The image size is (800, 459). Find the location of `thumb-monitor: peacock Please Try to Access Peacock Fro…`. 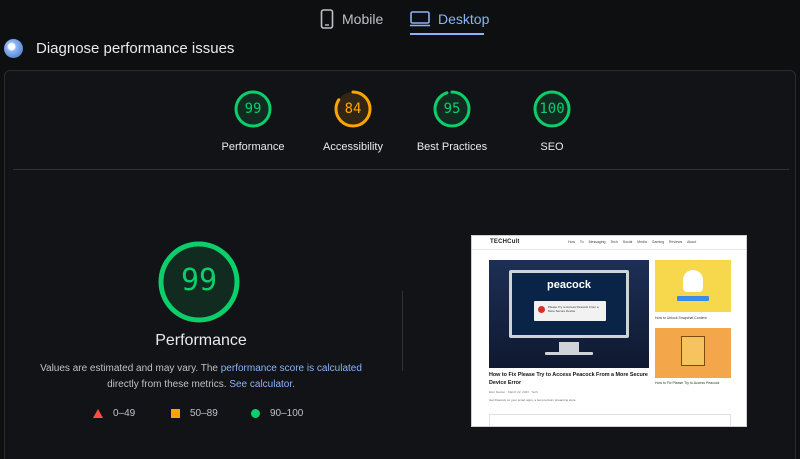

thumb-monitor: peacock Please Try to Access Peacock Fro… is located at coordinates (569, 304).